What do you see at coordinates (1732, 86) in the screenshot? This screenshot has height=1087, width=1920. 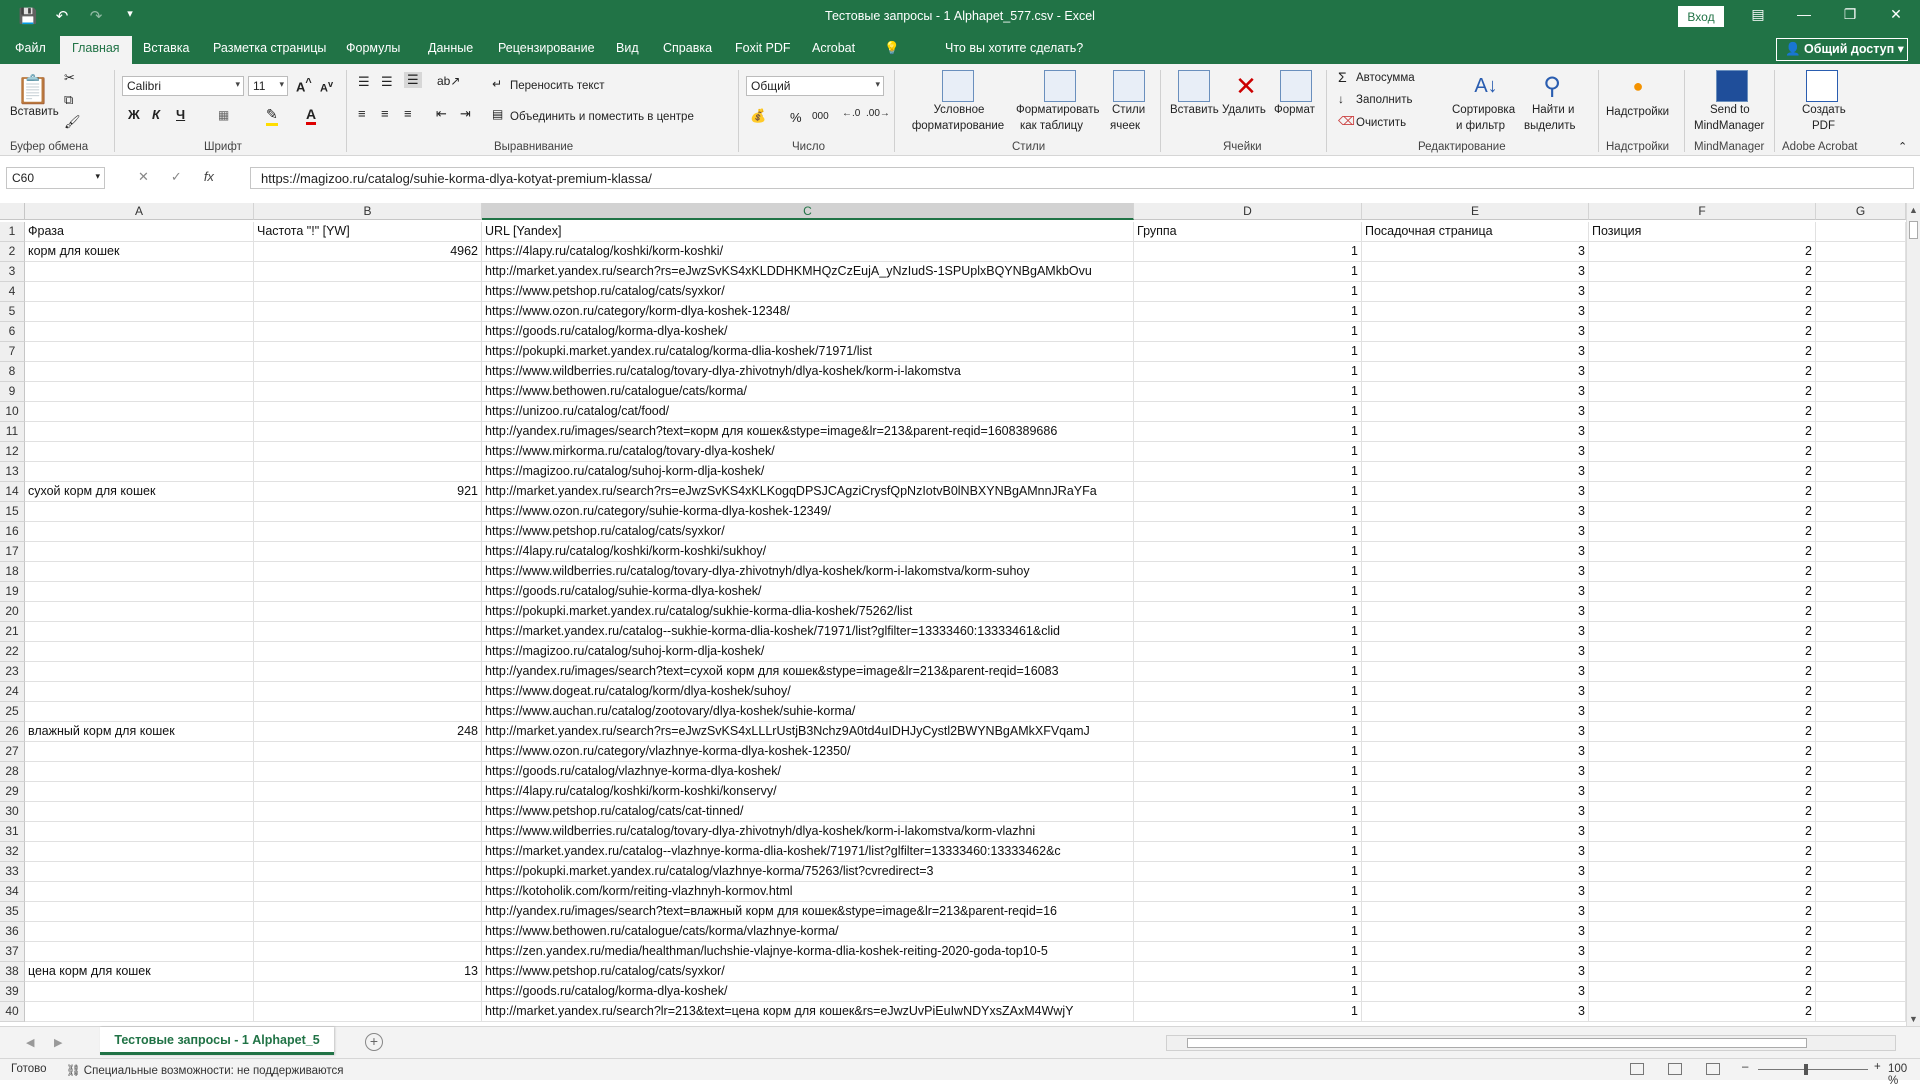 I see `mindmanager-icon` at bounding box center [1732, 86].